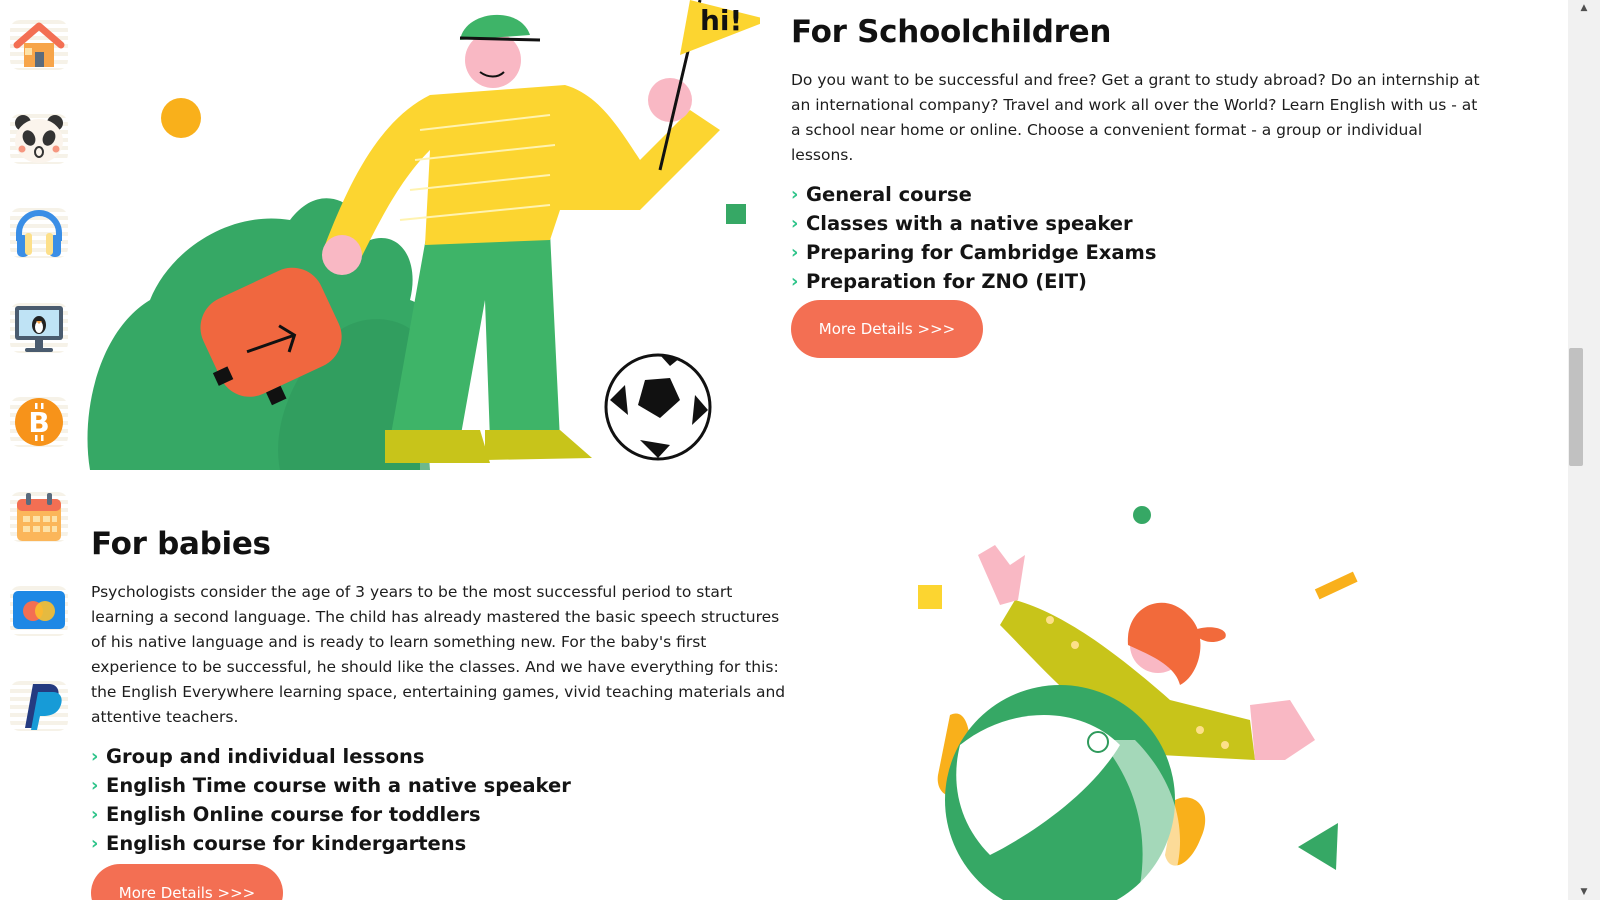 Image resolution: width=1600 pixels, height=900 pixels. What do you see at coordinates (39, 139) in the screenshot?
I see `panda-icon` at bounding box center [39, 139].